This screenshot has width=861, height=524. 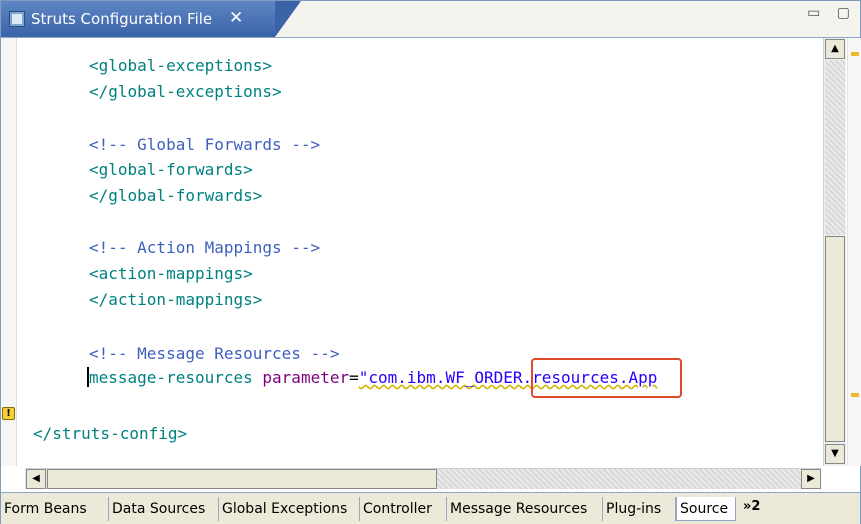 I want to click on code-attribute: parameter, so click(x=306, y=377).